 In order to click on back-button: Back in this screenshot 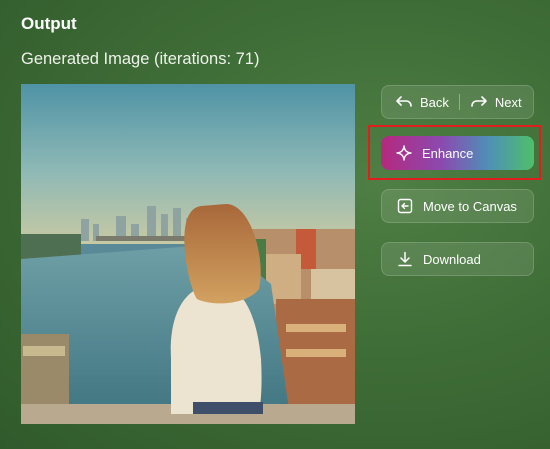, I will do `click(415, 102)`.